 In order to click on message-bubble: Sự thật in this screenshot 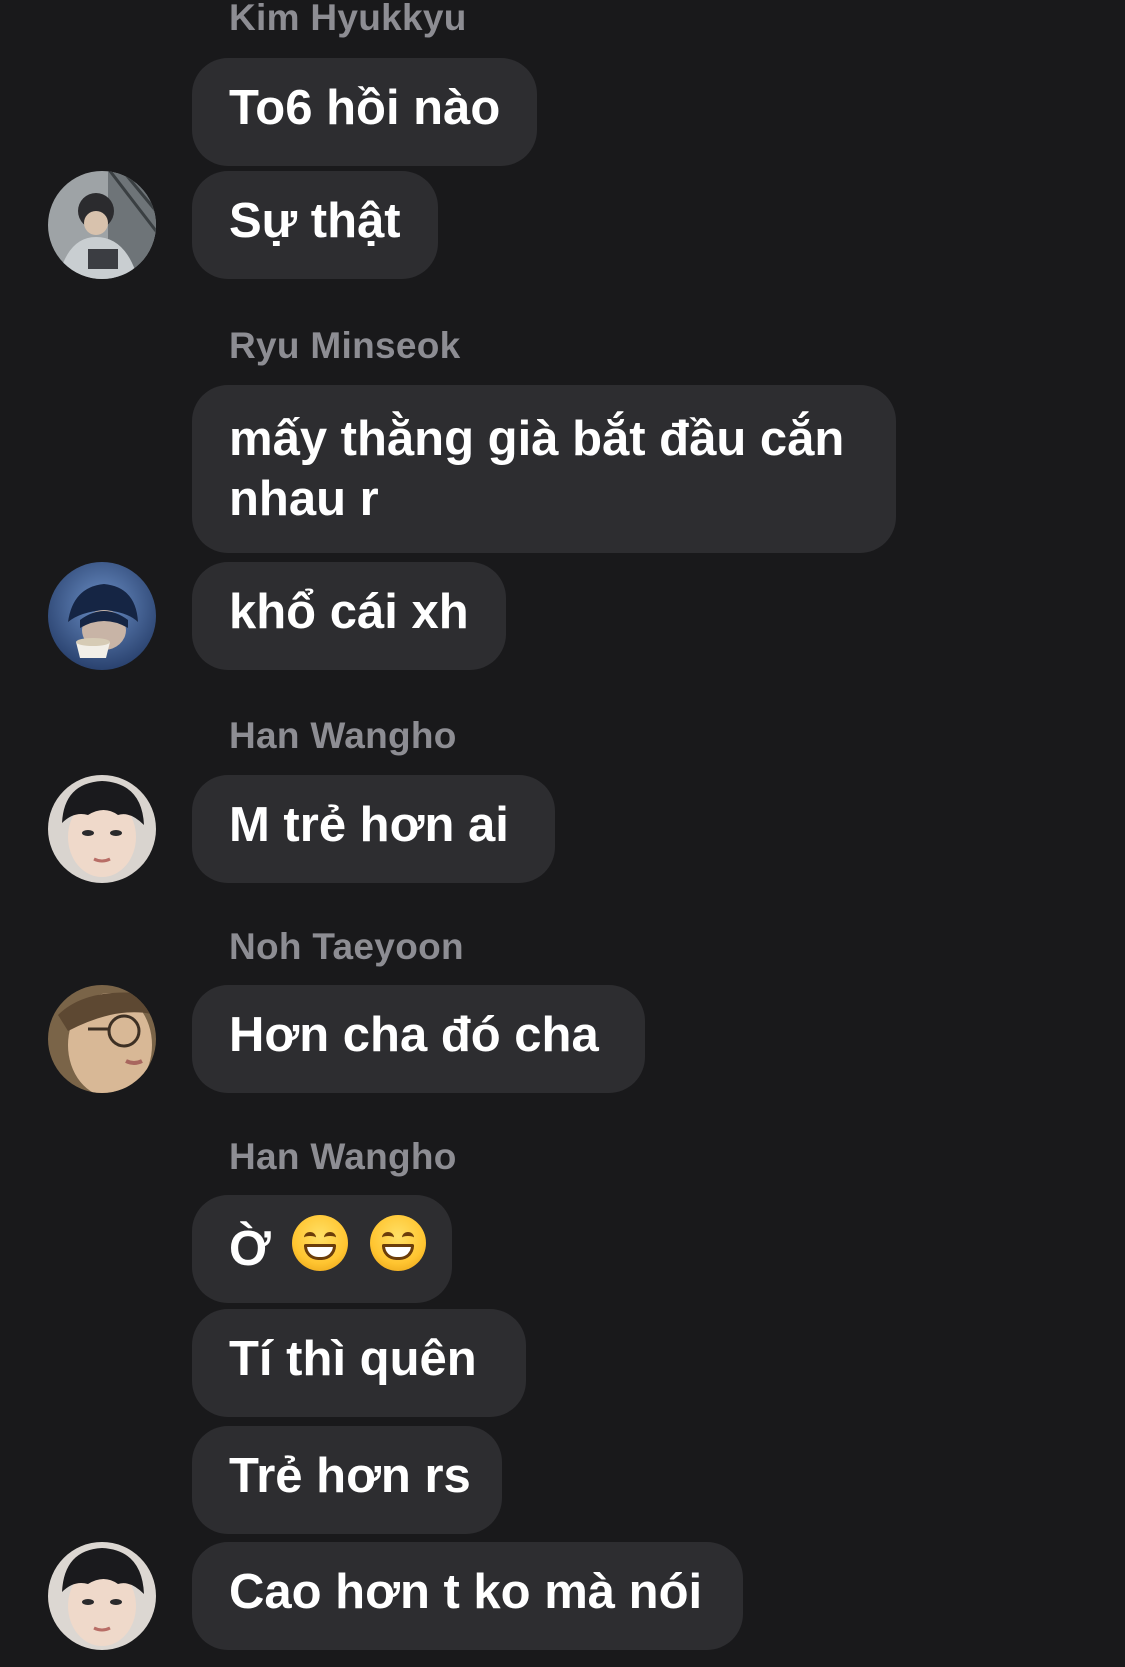, I will do `click(315, 225)`.